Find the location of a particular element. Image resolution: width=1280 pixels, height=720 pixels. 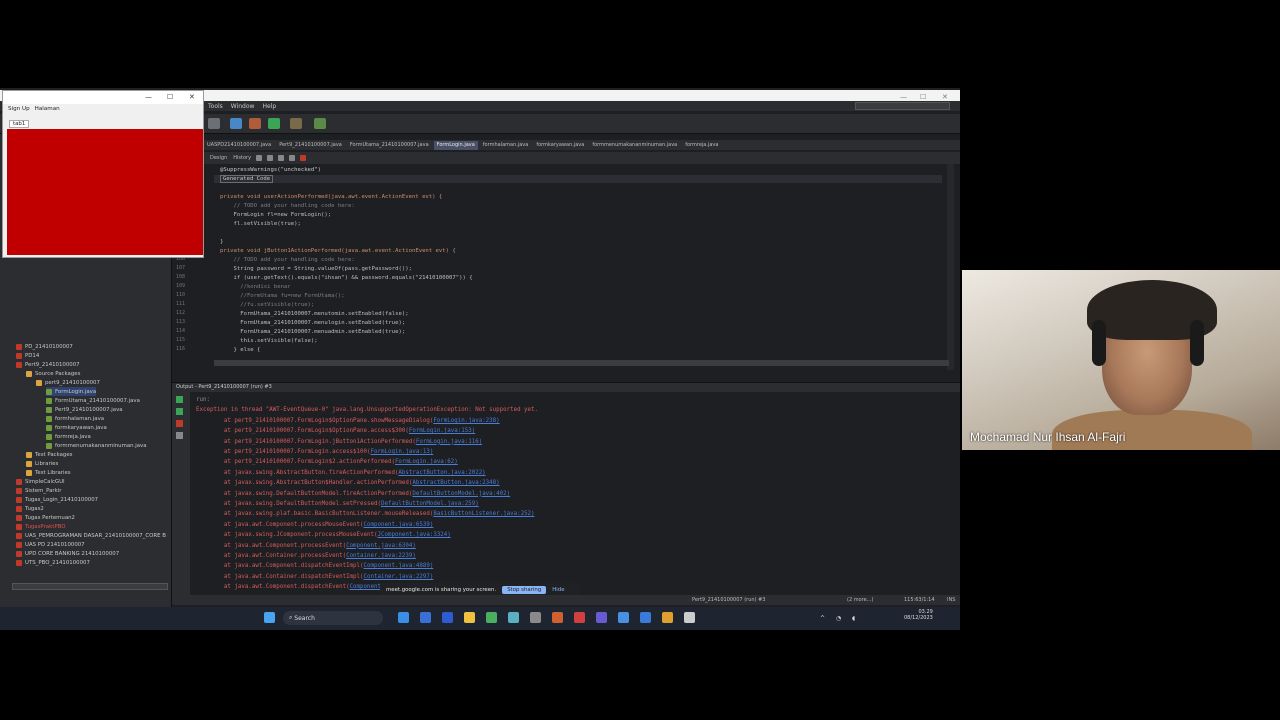

tree-item: Tugas2 is located at coordinates (30, 508).